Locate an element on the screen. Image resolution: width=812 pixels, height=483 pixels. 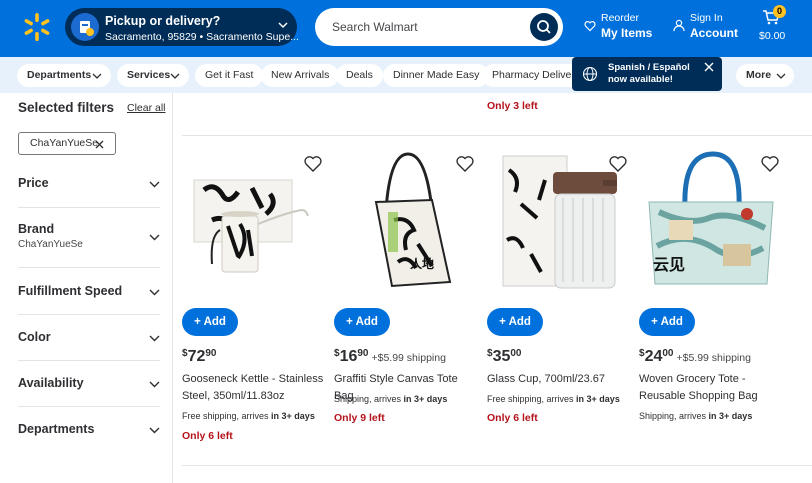
nav-deals: Deals is located at coordinates (359, 75).